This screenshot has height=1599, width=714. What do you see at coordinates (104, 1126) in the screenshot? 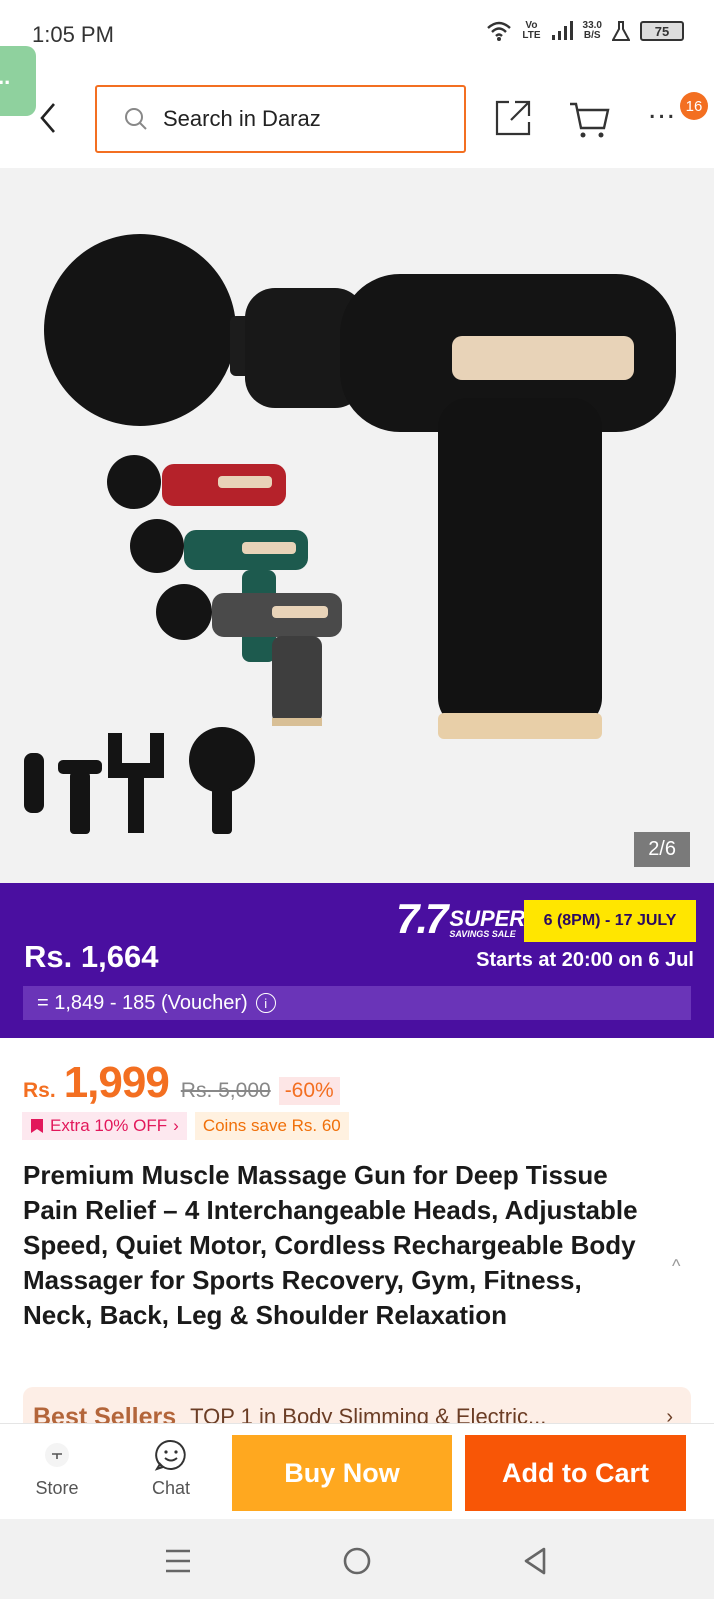
I see `extra-off-tag: Extra 10% OFF ›` at bounding box center [104, 1126].